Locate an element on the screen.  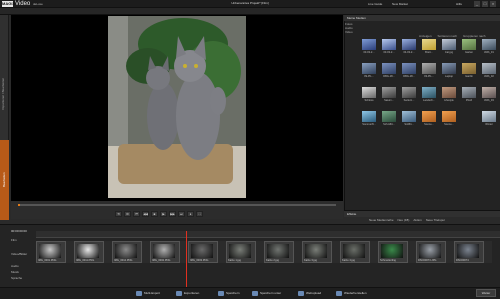
save-as-button: Speichern unter is located at coordinates (266, 293).